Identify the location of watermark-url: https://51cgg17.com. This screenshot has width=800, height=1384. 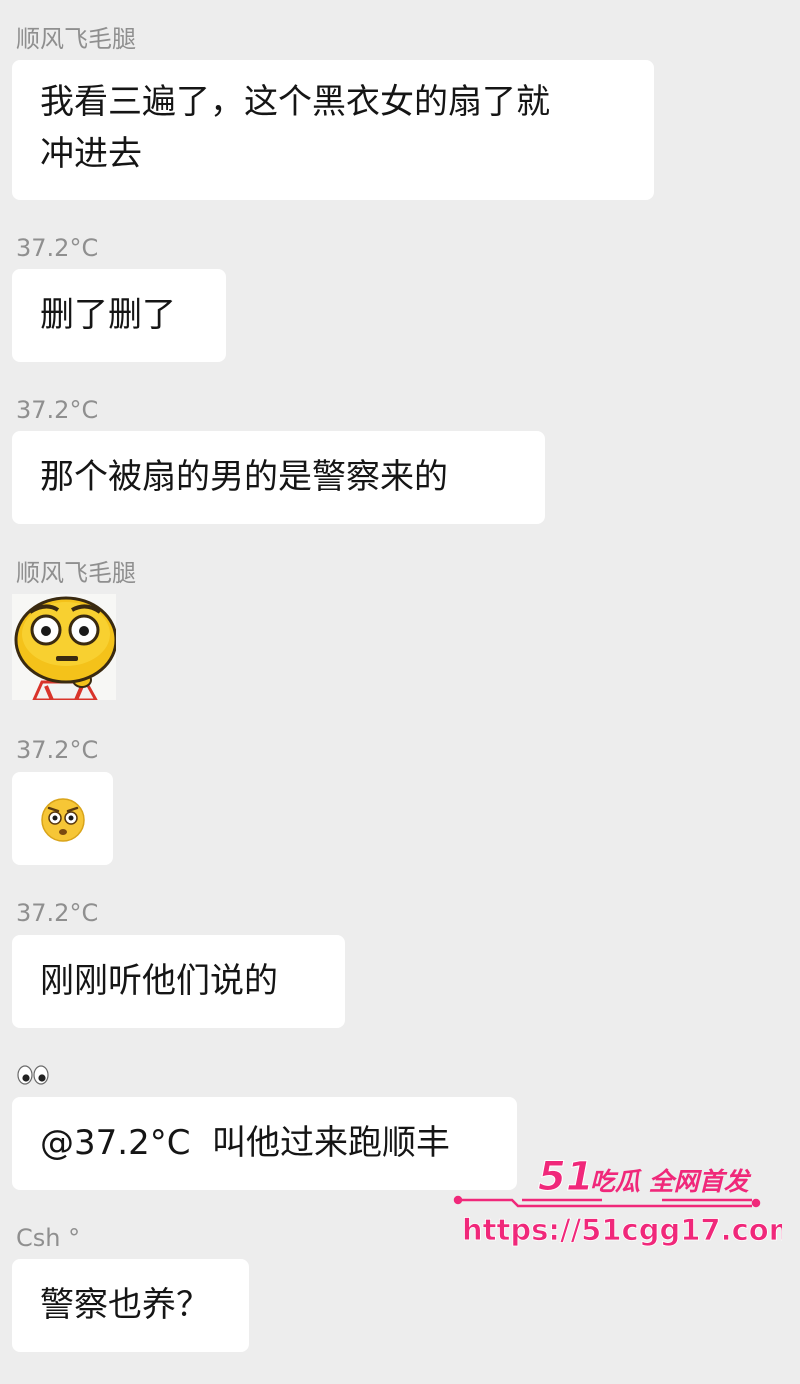
(622, 1230).